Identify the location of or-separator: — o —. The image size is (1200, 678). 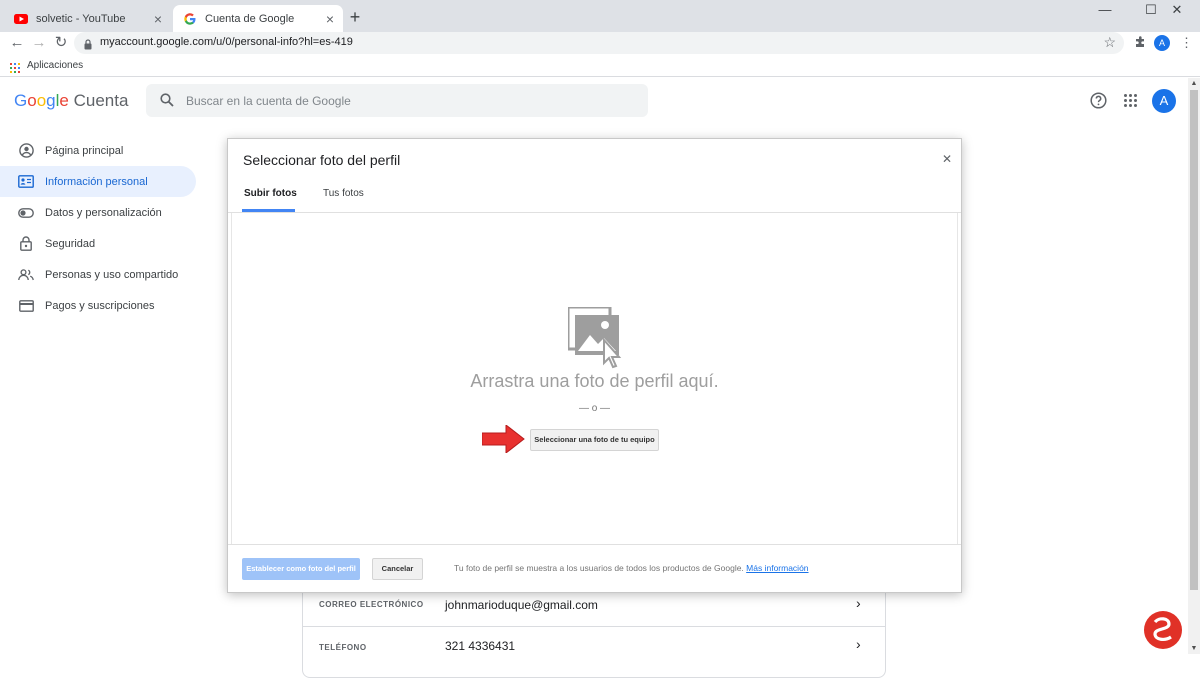
(594, 408).